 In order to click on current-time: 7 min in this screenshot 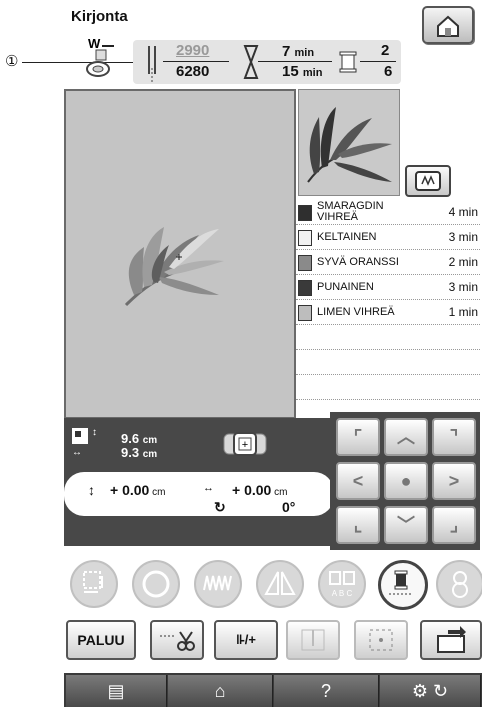, I will do `click(298, 51)`.